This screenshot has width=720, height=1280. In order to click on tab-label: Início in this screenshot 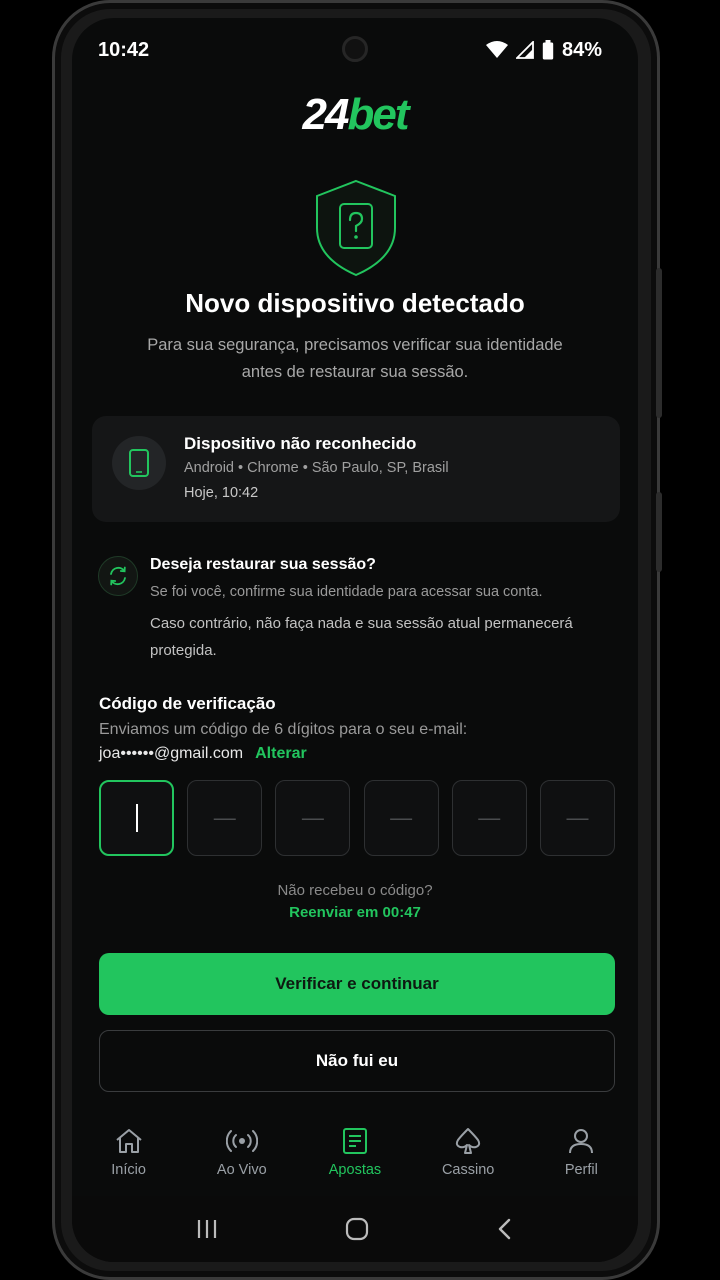, I will do `click(128, 1170)`.